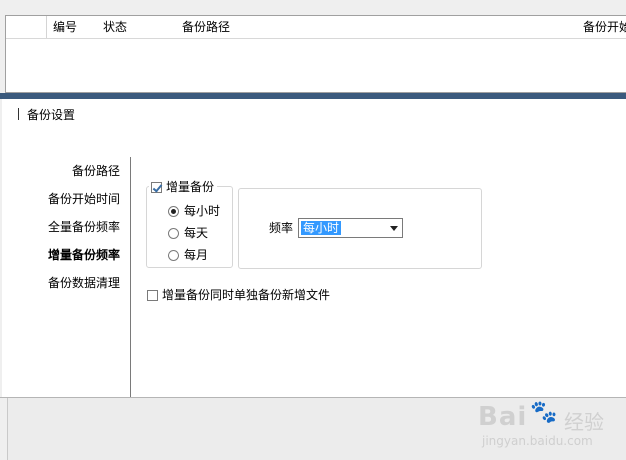 The image size is (626, 460). Describe the element at coordinates (183, 187) in the screenshot. I see `incremental-backup-checkbox: 增量备份` at that location.